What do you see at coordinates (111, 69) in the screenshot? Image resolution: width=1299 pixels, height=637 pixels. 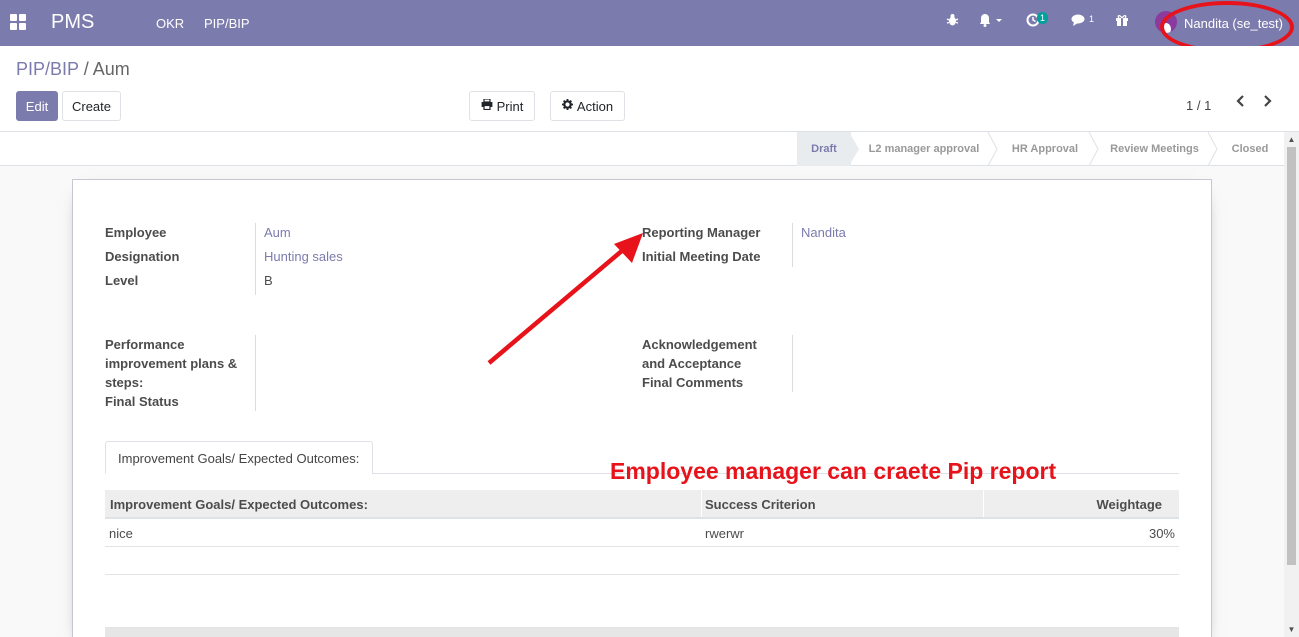 I see `breadcrumb-current: Aum` at bounding box center [111, 69].